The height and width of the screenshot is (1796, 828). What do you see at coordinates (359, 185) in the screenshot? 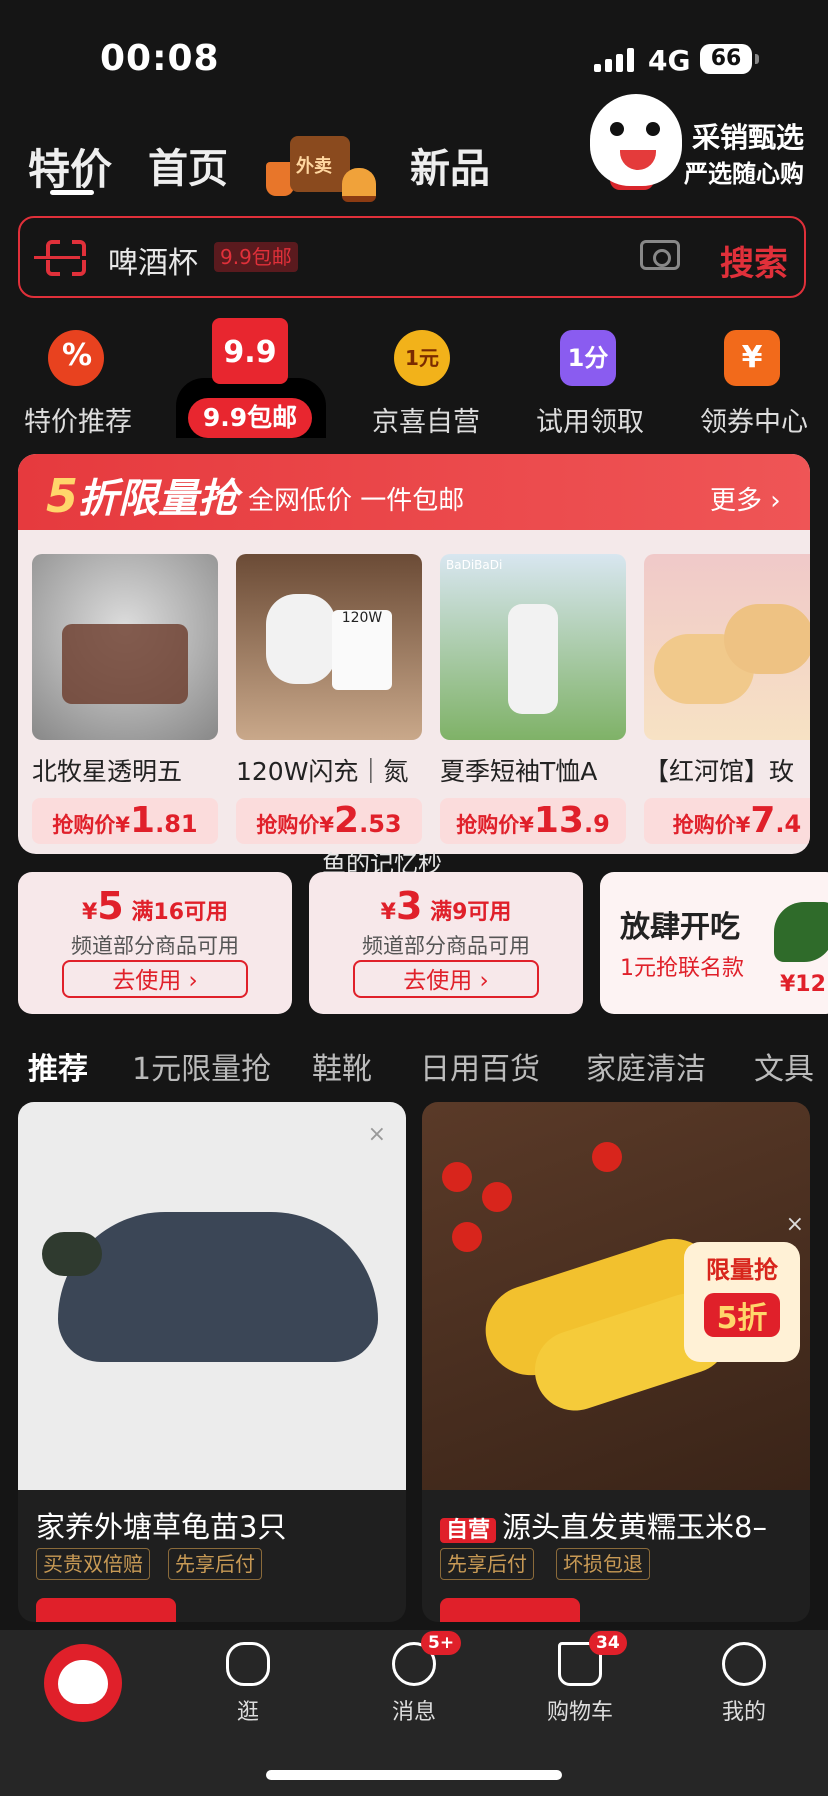
I see `burger-icon` at bounding box center [359, 185].